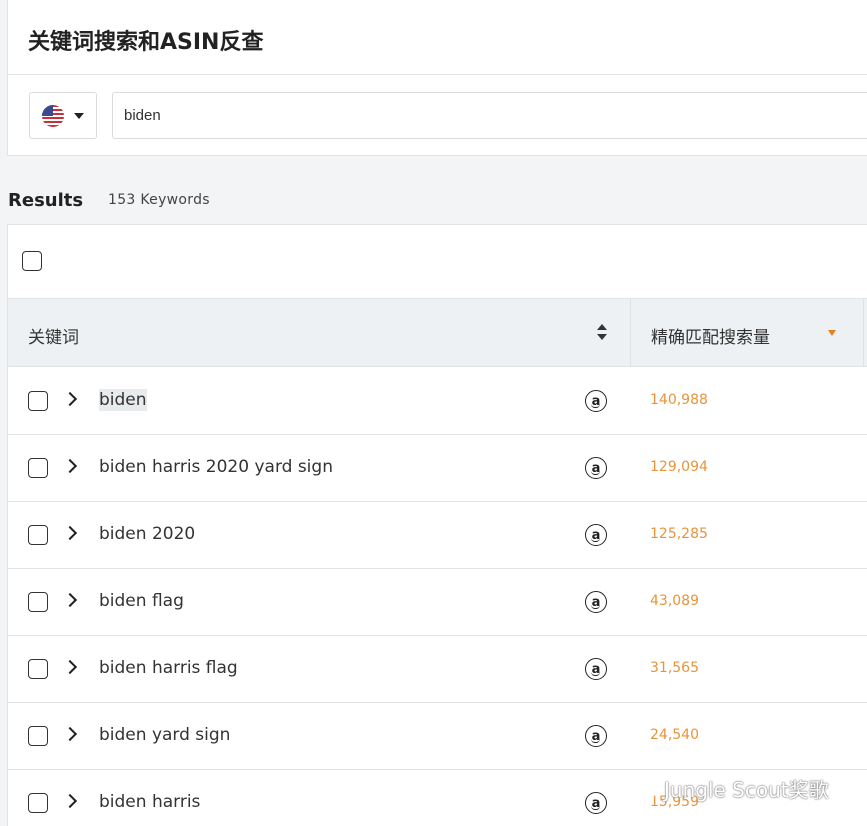  What do you see at coordinates (123, 400) in the screenshot?
I see `keyword-text: biden` at bounding box center [123, 400].